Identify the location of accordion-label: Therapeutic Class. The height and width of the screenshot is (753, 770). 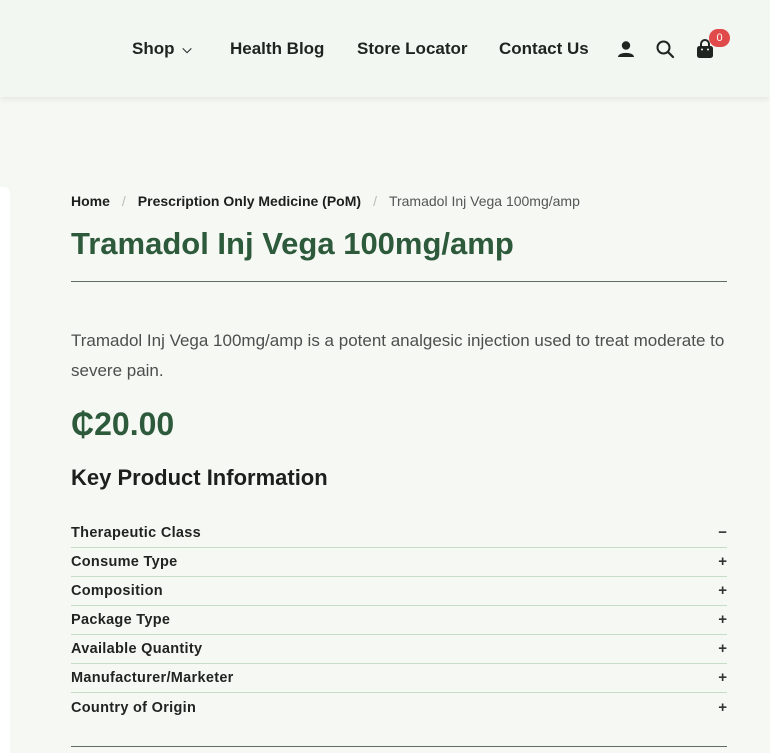
(136, 533).